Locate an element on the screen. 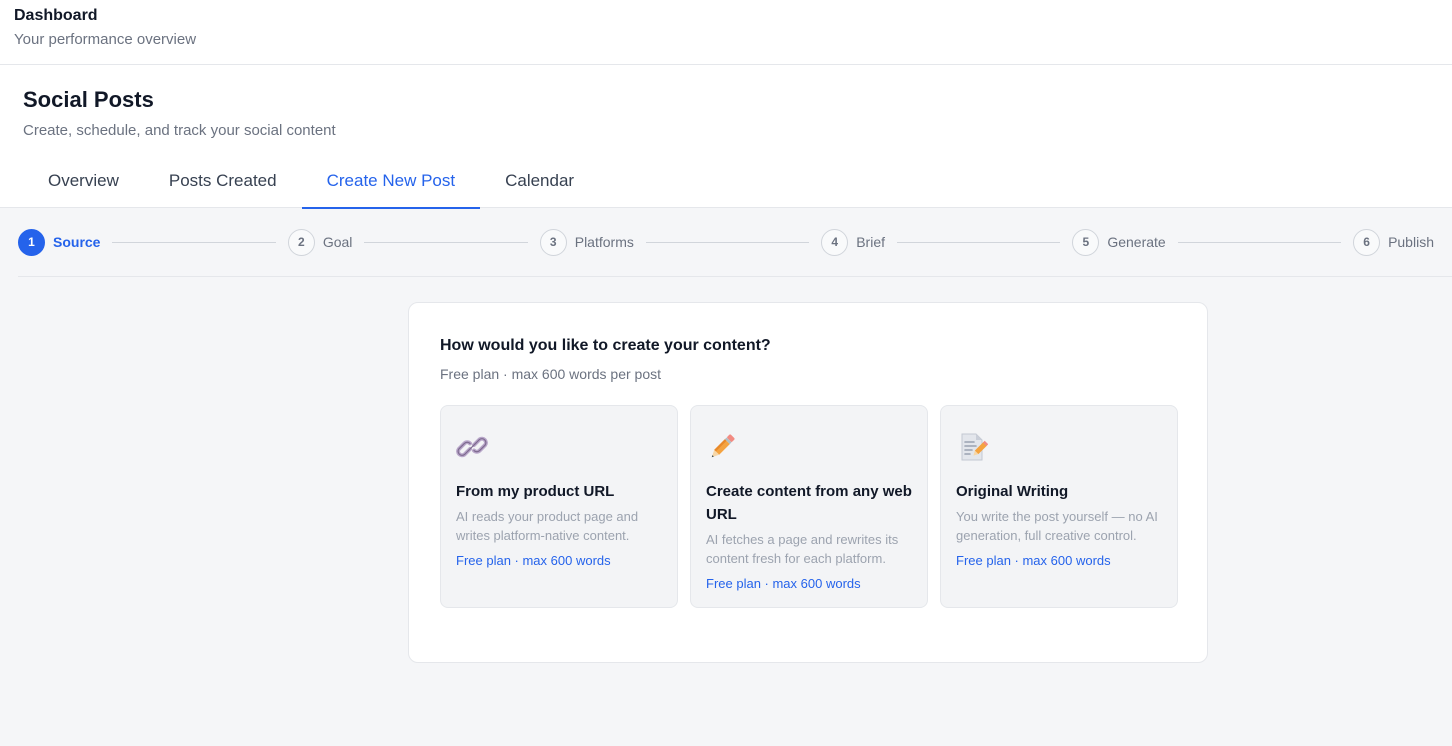  step-platforms: 3 Platforms is located at coordinates (586, 242).